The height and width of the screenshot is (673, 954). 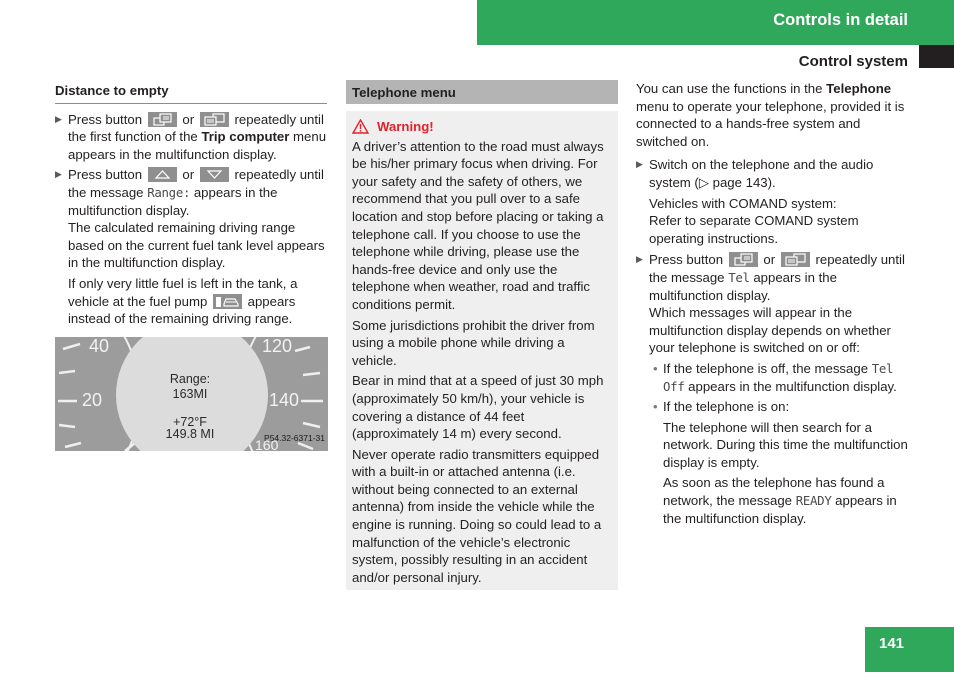 I want to click on warning-title: Warning!, so click(x=405, y=126).